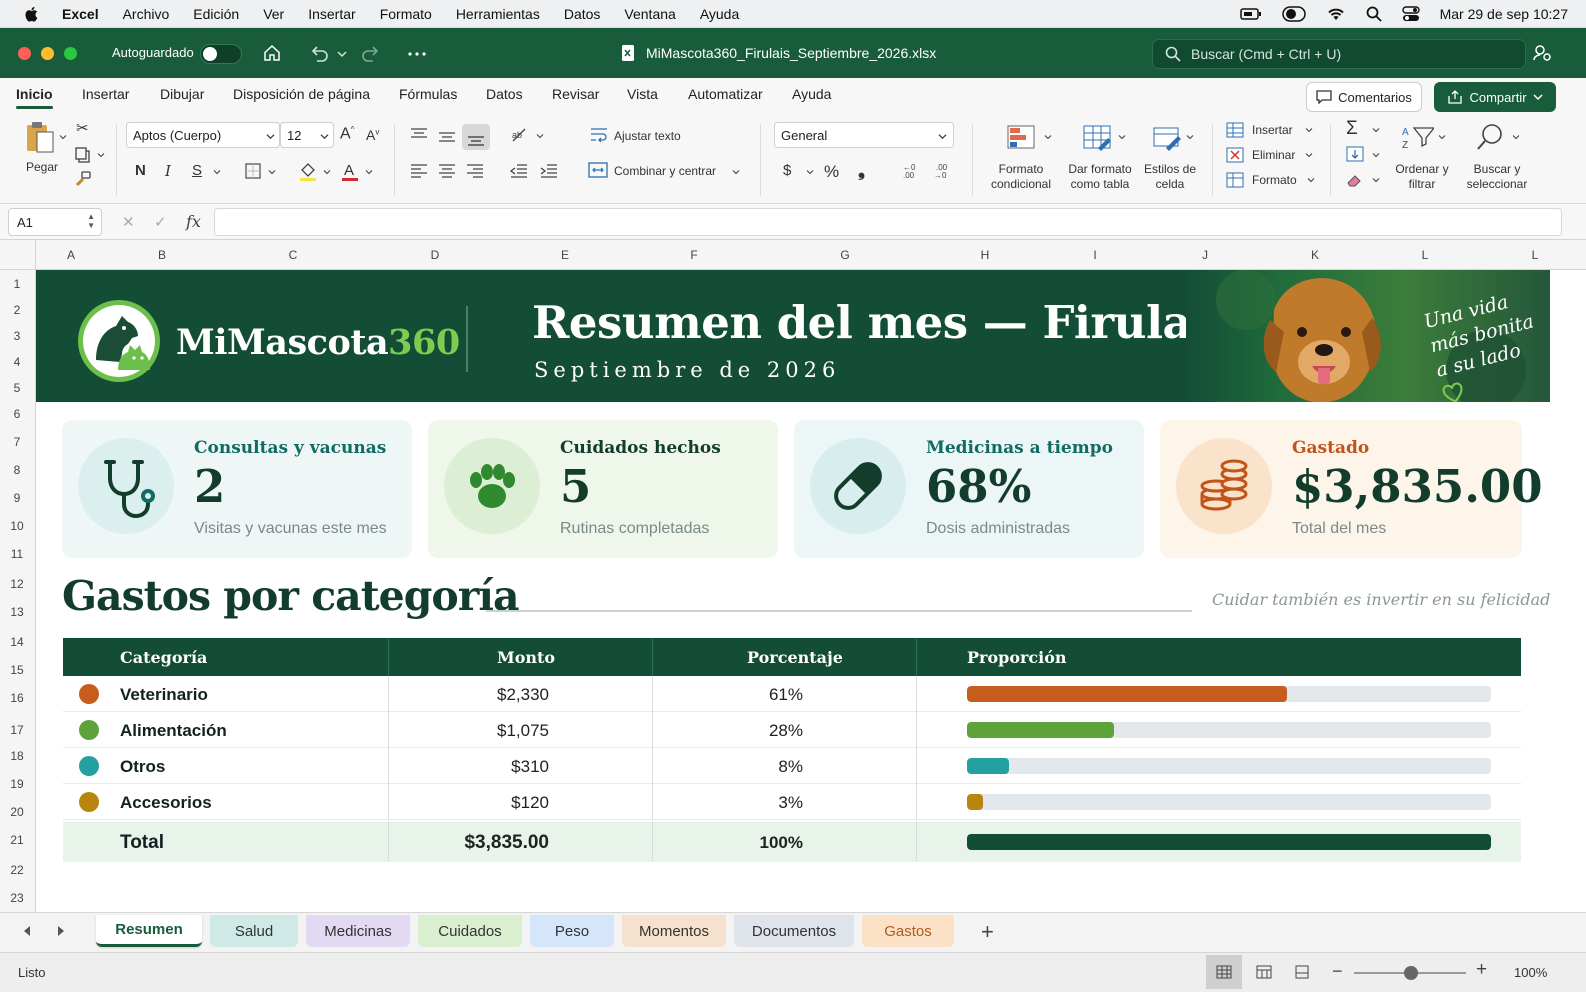  Describe the element at coordinates (1205, 255) in the screenshot. I see `column-header-j: J` at that location.